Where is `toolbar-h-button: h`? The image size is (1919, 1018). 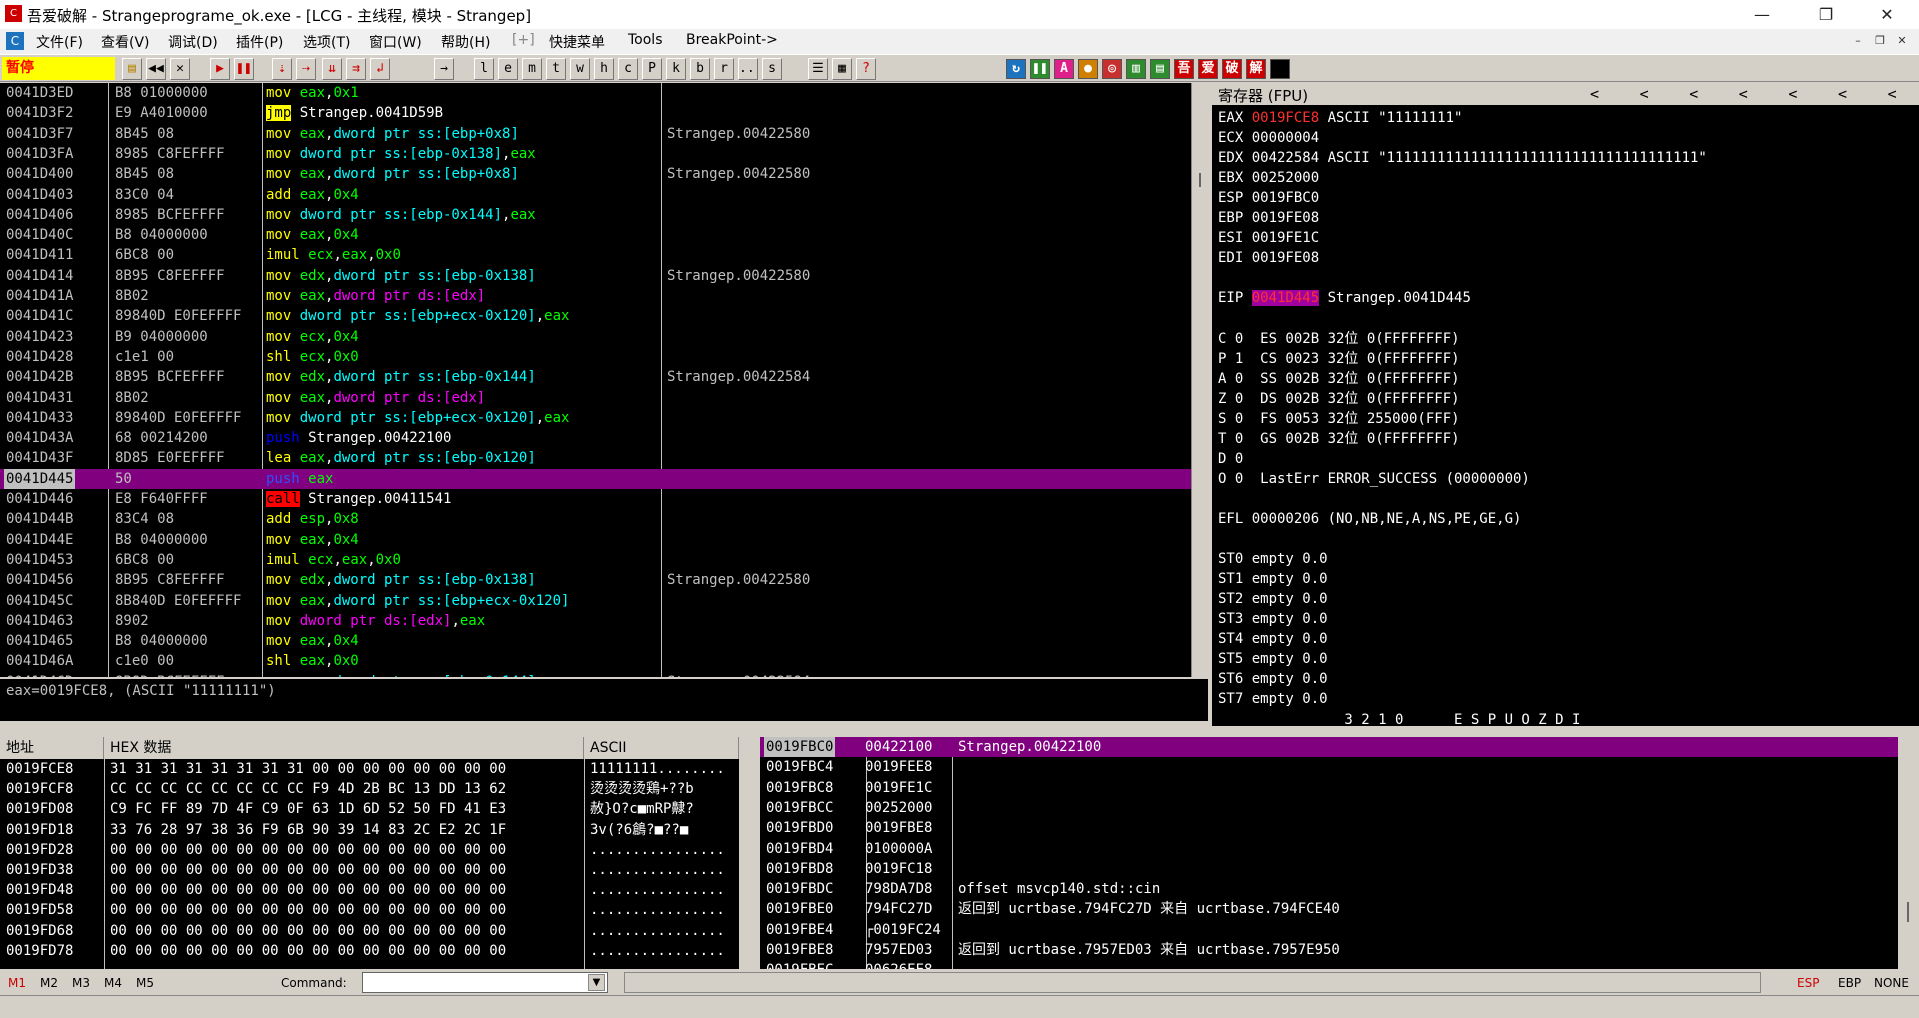 toolbar-h-button: h is located at coordinates (604, 69).